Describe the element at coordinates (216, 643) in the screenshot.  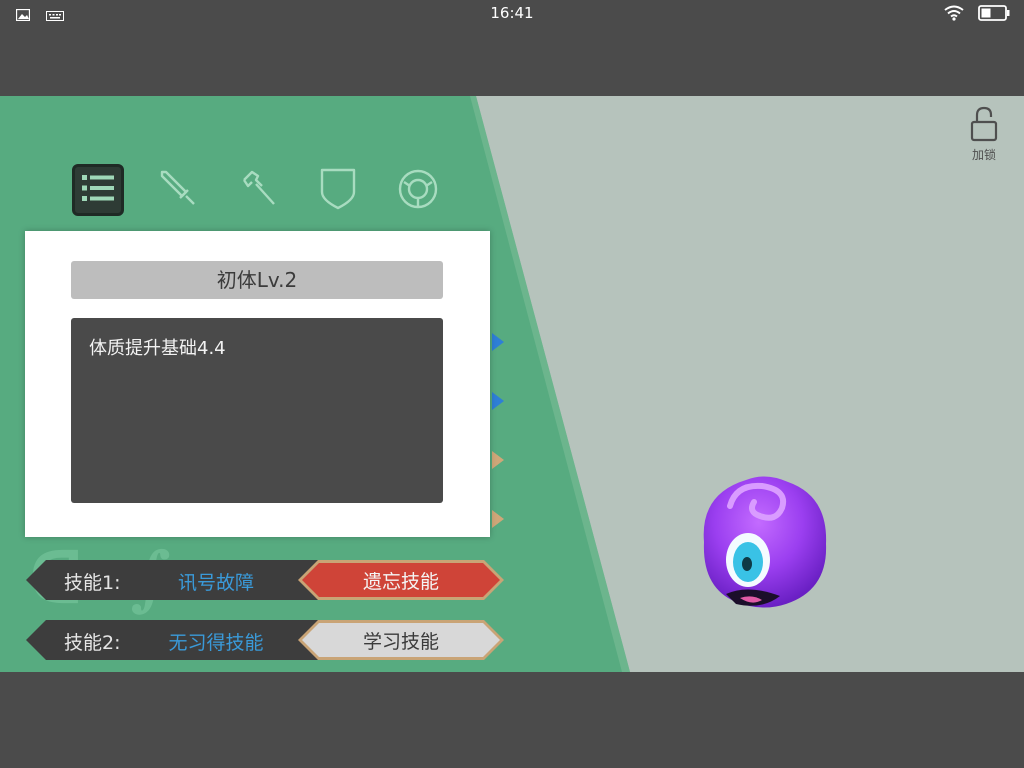
I see `skill-name: 无习得技能` at that location.